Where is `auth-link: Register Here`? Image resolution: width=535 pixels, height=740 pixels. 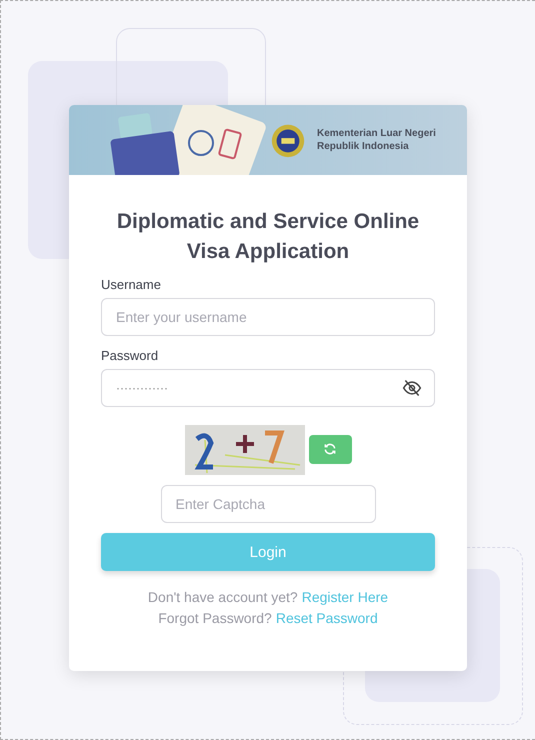 auth-link: Register Here is located at coordinates (345, 597).